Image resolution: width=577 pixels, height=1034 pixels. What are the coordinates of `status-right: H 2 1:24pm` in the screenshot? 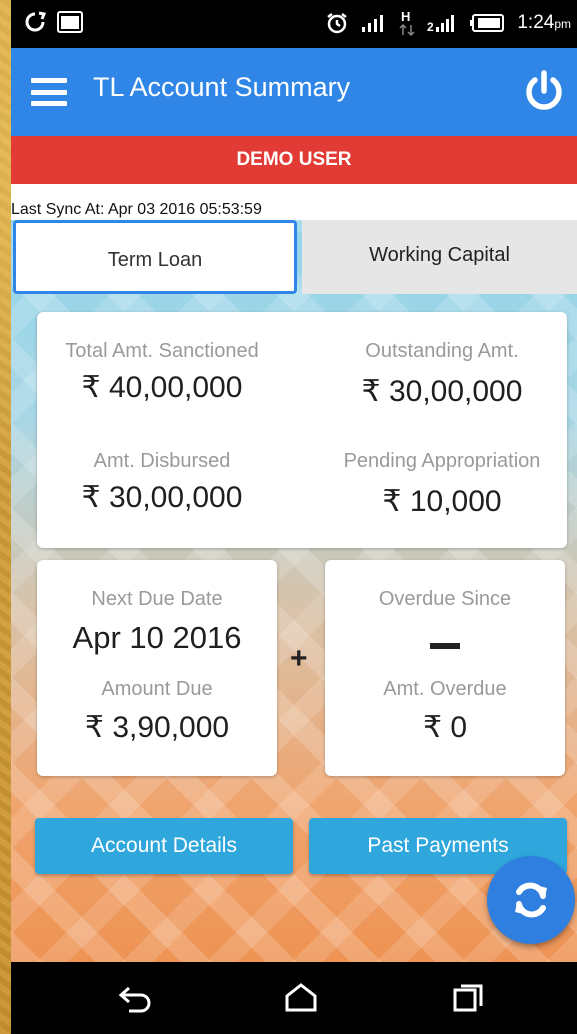 It's located at (448, 23).